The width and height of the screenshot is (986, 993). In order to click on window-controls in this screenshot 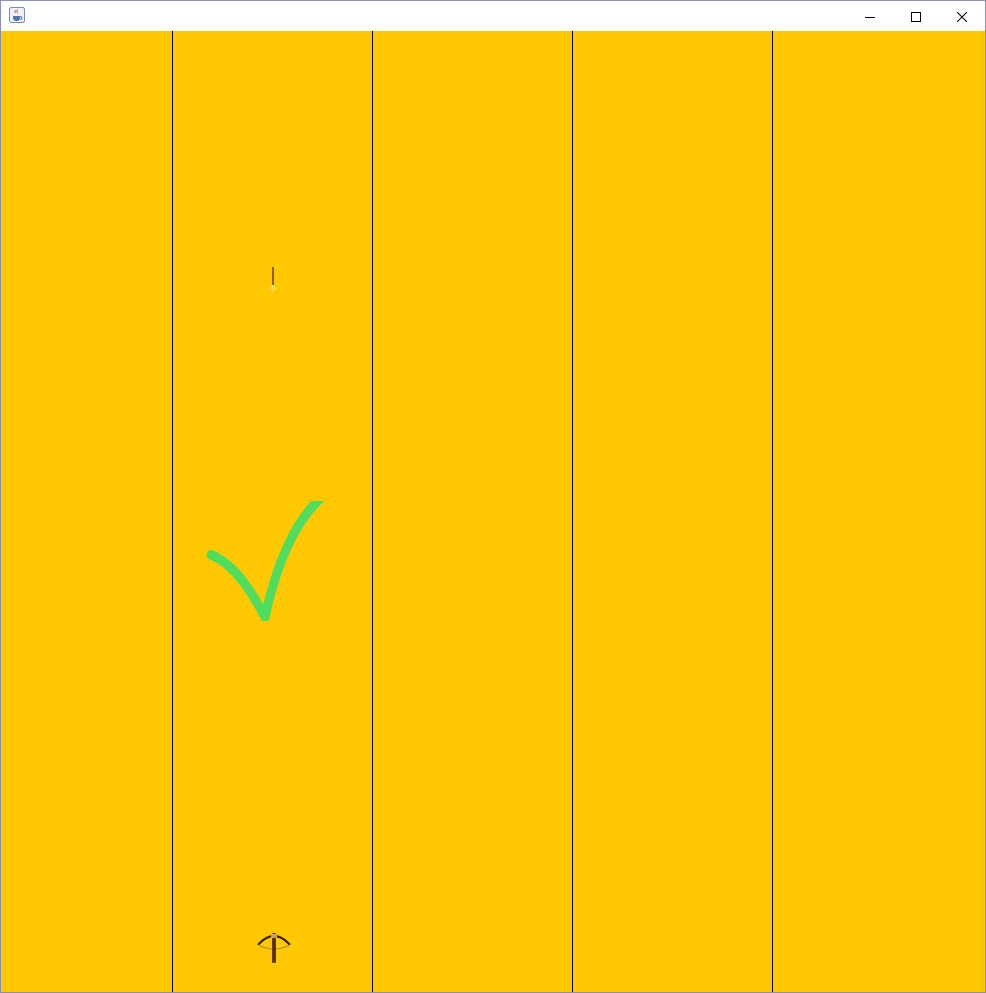, I will do `click(916, 16)`.